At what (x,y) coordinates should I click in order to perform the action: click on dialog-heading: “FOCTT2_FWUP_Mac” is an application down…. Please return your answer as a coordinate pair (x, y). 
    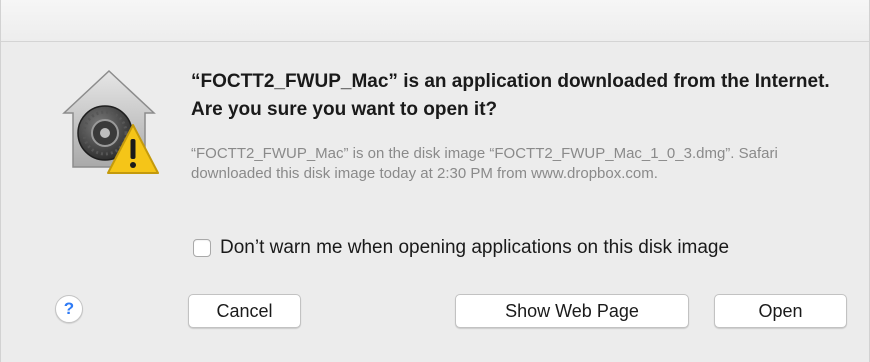
    Looking at the image, I should click on (510, 95).